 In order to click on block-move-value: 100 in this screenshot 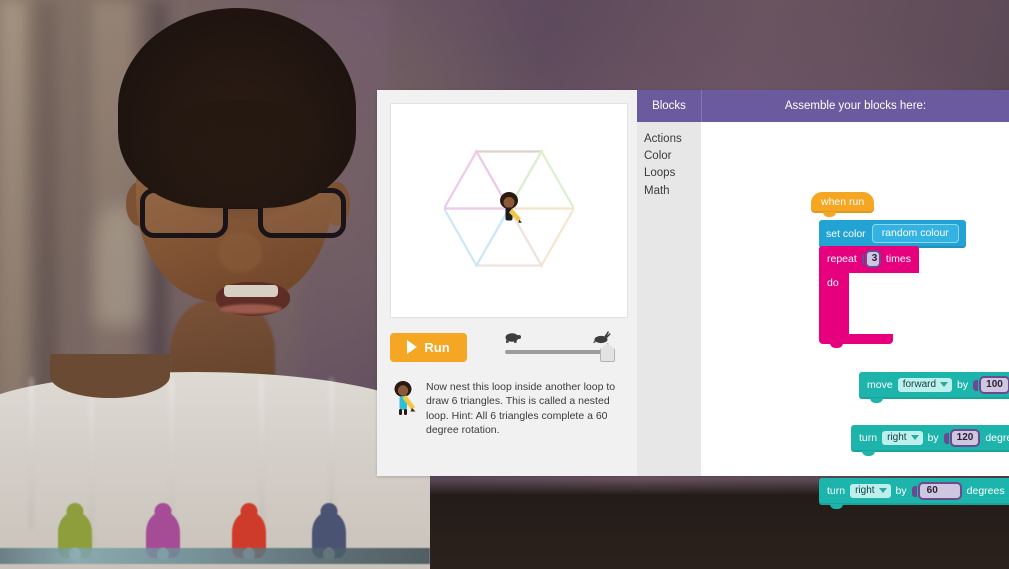, I will do `click(994, 385)`.